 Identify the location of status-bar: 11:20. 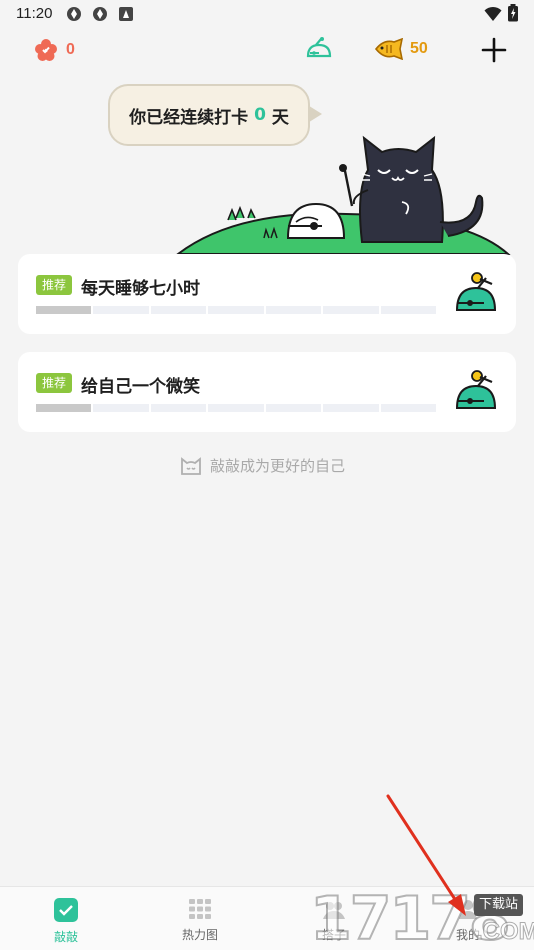
(267, 14).